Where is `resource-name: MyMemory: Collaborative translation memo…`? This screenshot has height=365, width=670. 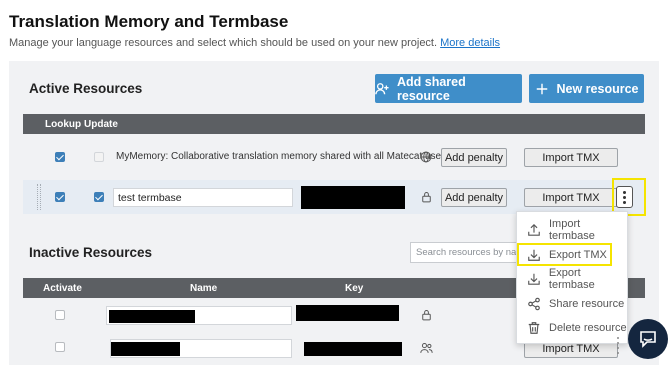
resource-name: MyMemory: Collaborative translation memo… is located at coordinates (284, 156).